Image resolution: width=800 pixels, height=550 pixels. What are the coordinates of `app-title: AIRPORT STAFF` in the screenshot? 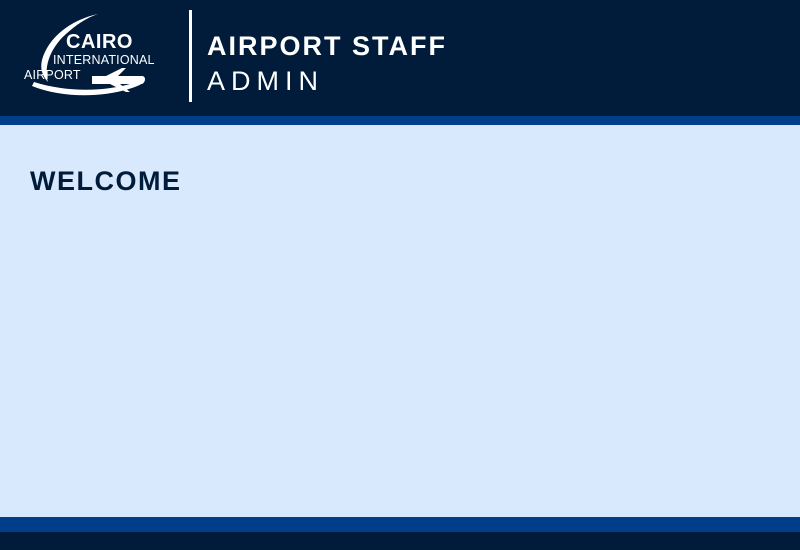 It's located at (327, 46).